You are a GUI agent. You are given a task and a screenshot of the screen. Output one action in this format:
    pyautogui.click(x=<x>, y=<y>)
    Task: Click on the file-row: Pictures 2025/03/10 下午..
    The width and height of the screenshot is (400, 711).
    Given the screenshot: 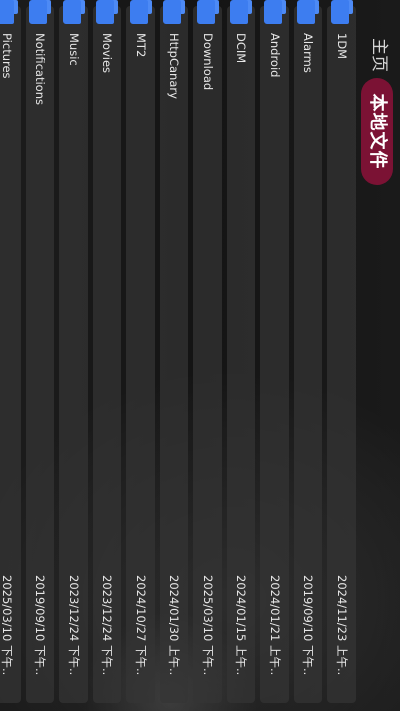 What is the action you would take?
    pyautogui.click(x=11, y=355)
    